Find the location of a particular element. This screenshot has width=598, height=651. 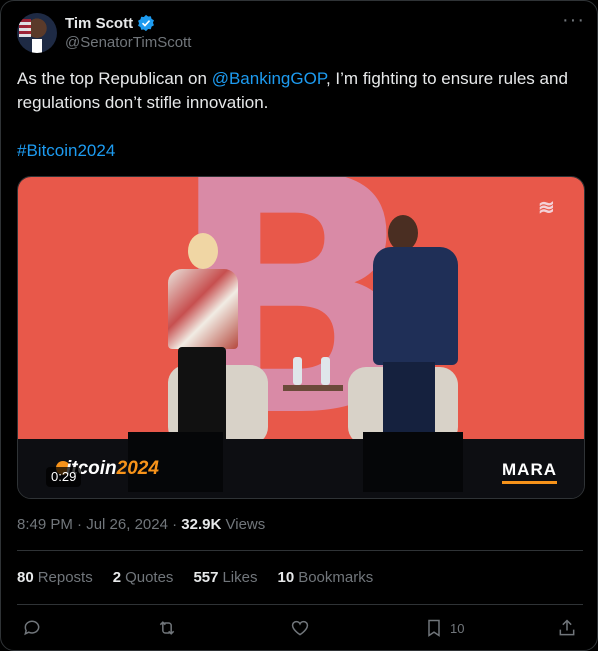

tweet-time: 8:49 PM is located at coordinates (45, 524).